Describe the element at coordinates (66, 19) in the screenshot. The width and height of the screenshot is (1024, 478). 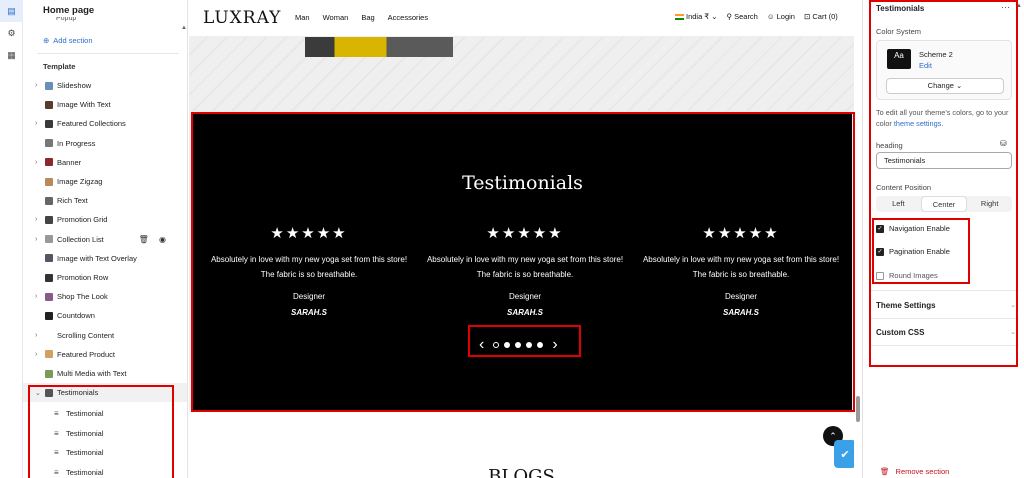
I see `popup-item: Popup` at that location.